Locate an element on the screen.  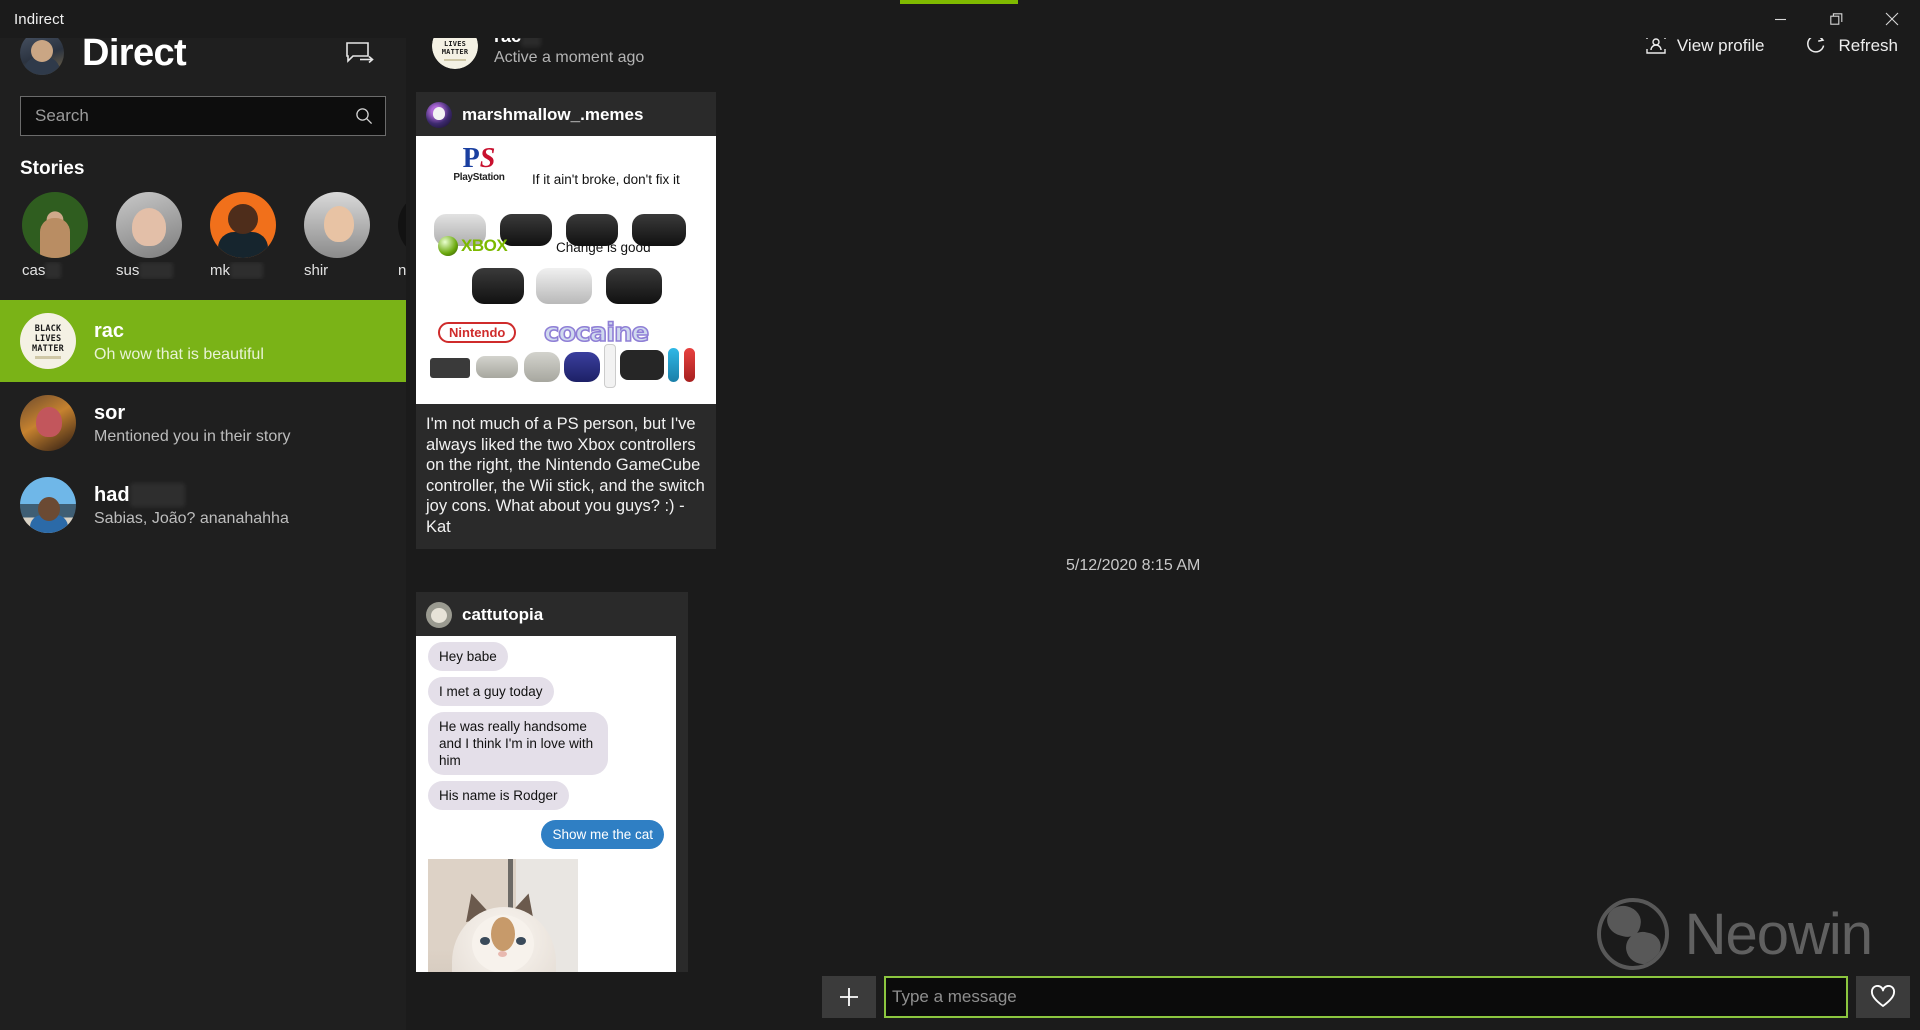
accent-stripe is located at coordinates (959, 2).